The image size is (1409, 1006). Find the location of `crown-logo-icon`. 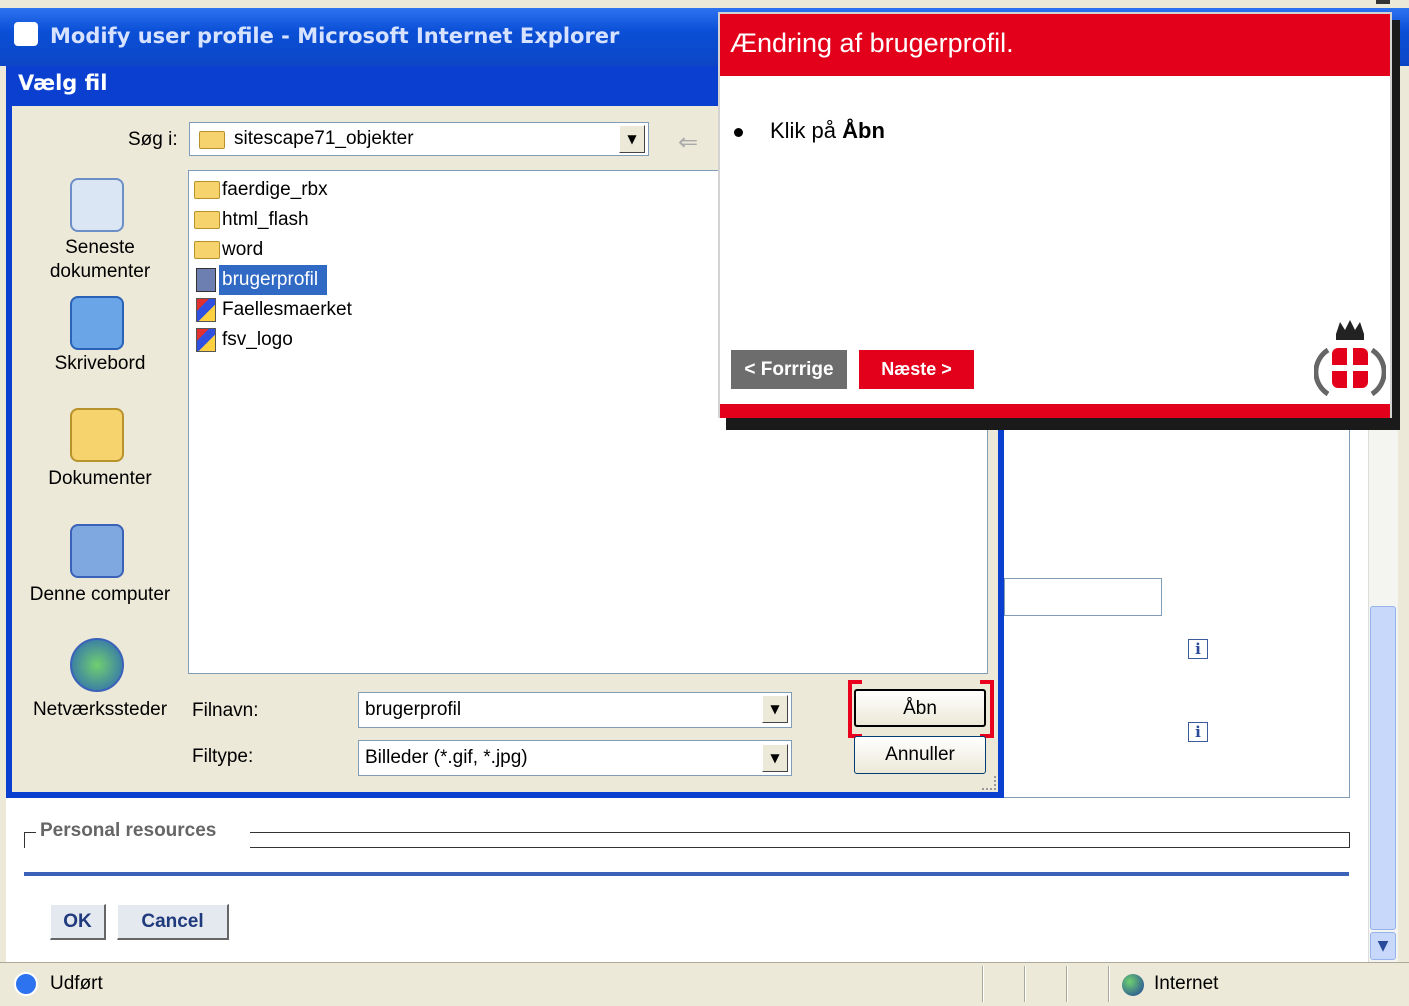

crown-logo-icon is located at coordinates (1350, 358).